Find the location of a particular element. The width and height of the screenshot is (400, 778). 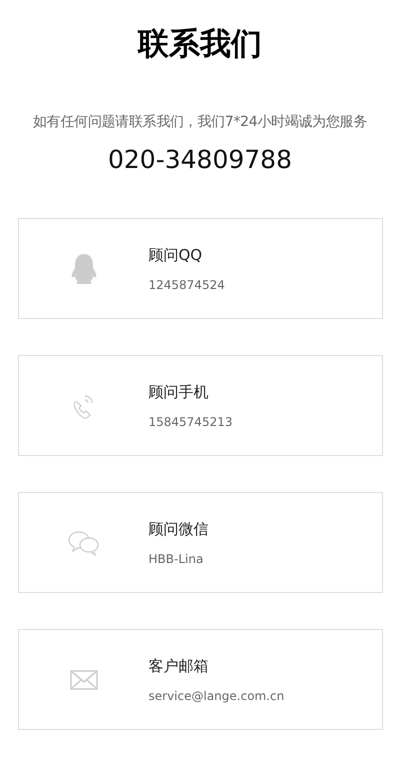

contact-label: 顾问QQ is located at coordinates (176, 254).